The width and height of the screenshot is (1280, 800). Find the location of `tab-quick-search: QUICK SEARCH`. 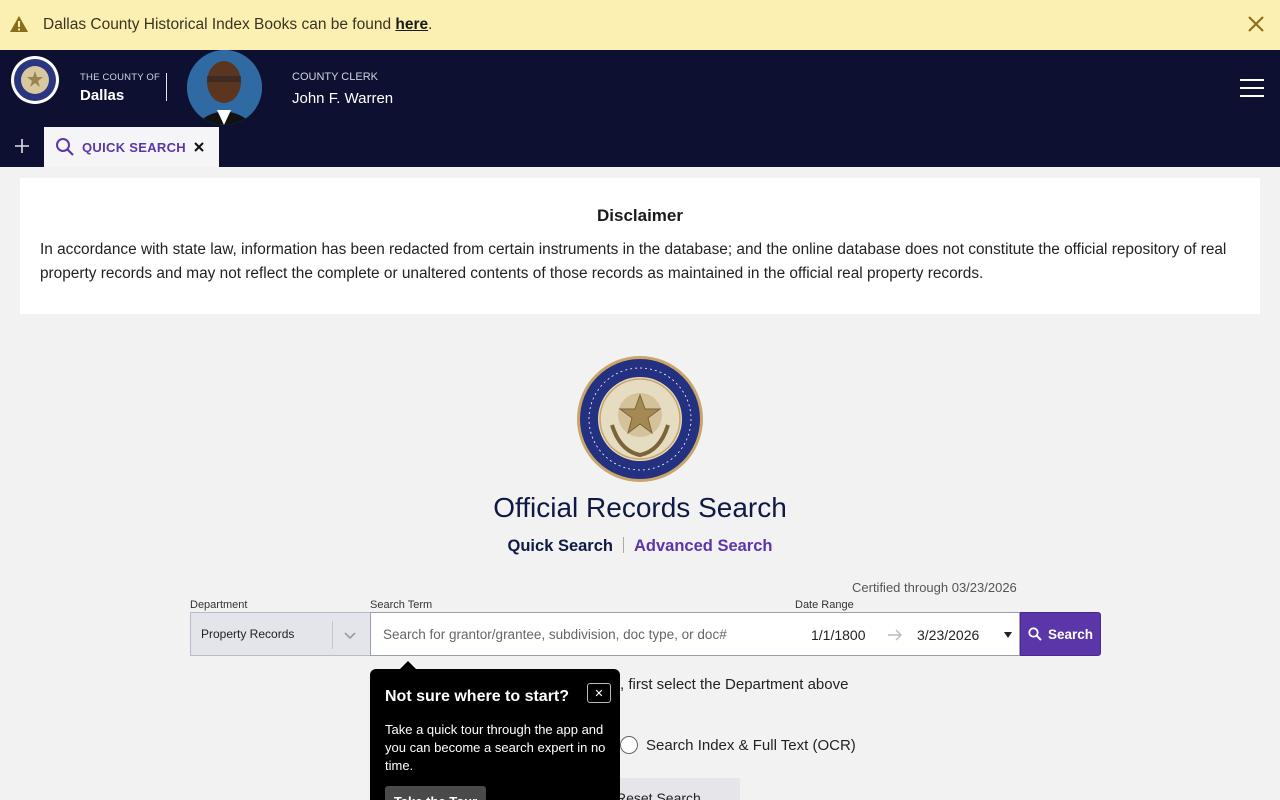

tab-quick-search: QUICK SEARCH is located at coordinates (131, 147).